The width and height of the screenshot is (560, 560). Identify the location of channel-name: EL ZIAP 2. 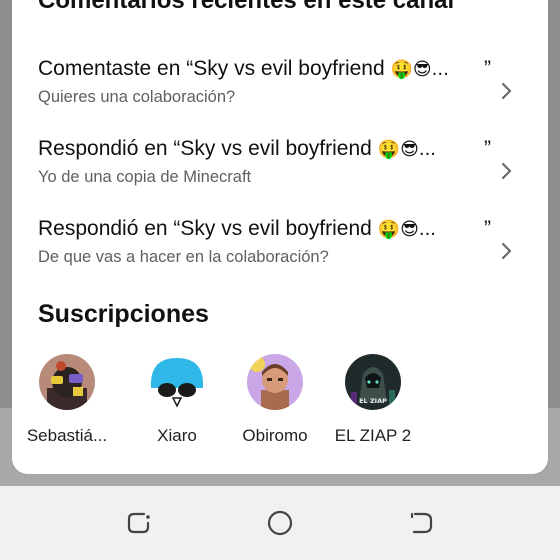
(373, 435).